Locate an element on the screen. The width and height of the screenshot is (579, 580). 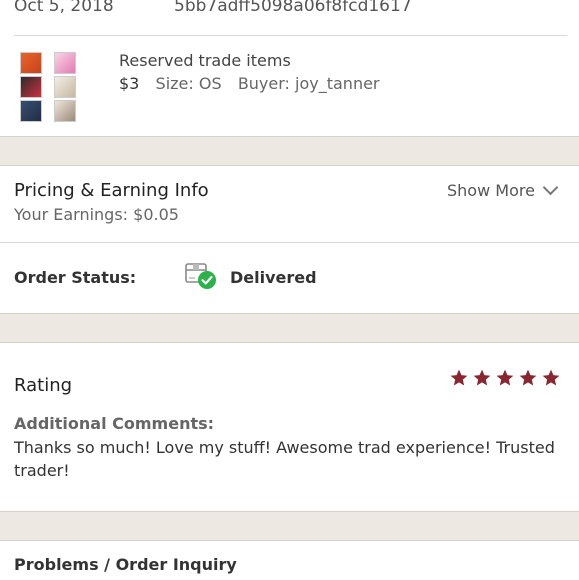
show-more-label: Show More is located at coordinates (491, 190).